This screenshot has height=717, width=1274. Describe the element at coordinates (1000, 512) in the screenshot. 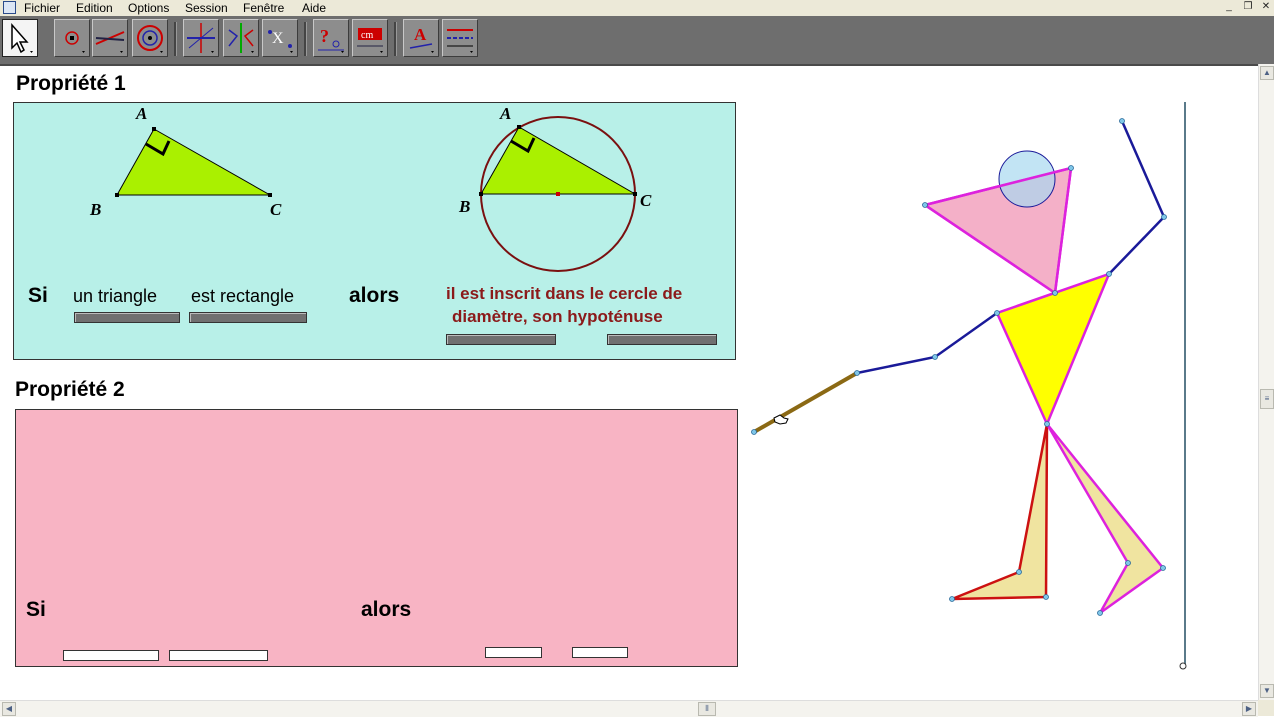

I see `figure-left-leg` at that location.